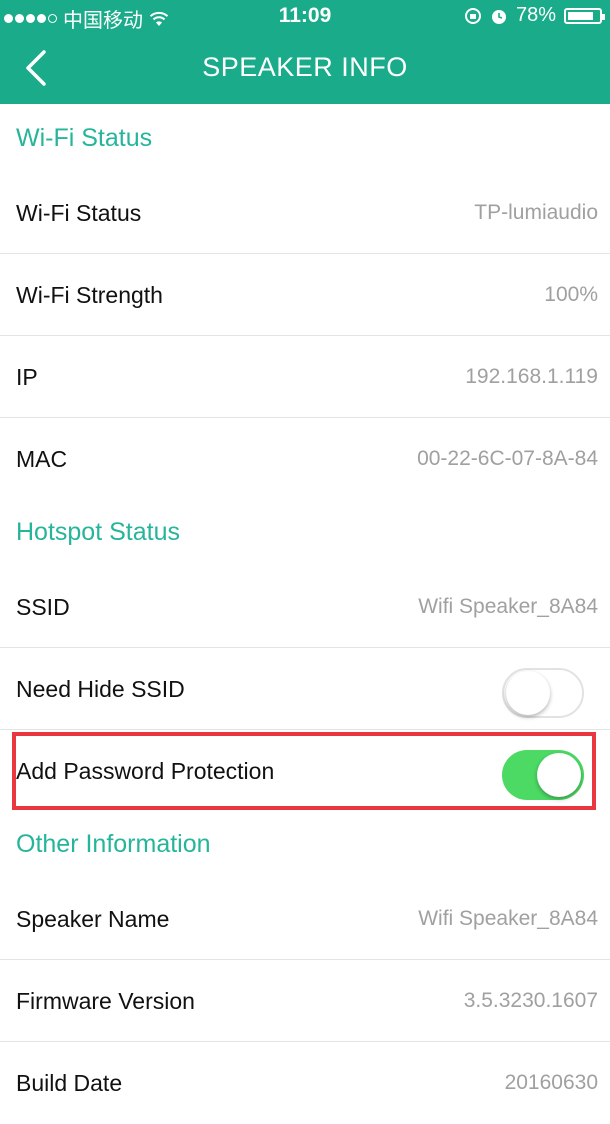  What do you see at coordinates (531, 376) in the screenshot?
I see `row-value: 192.168.1.119` at bounding box center [531, 376].